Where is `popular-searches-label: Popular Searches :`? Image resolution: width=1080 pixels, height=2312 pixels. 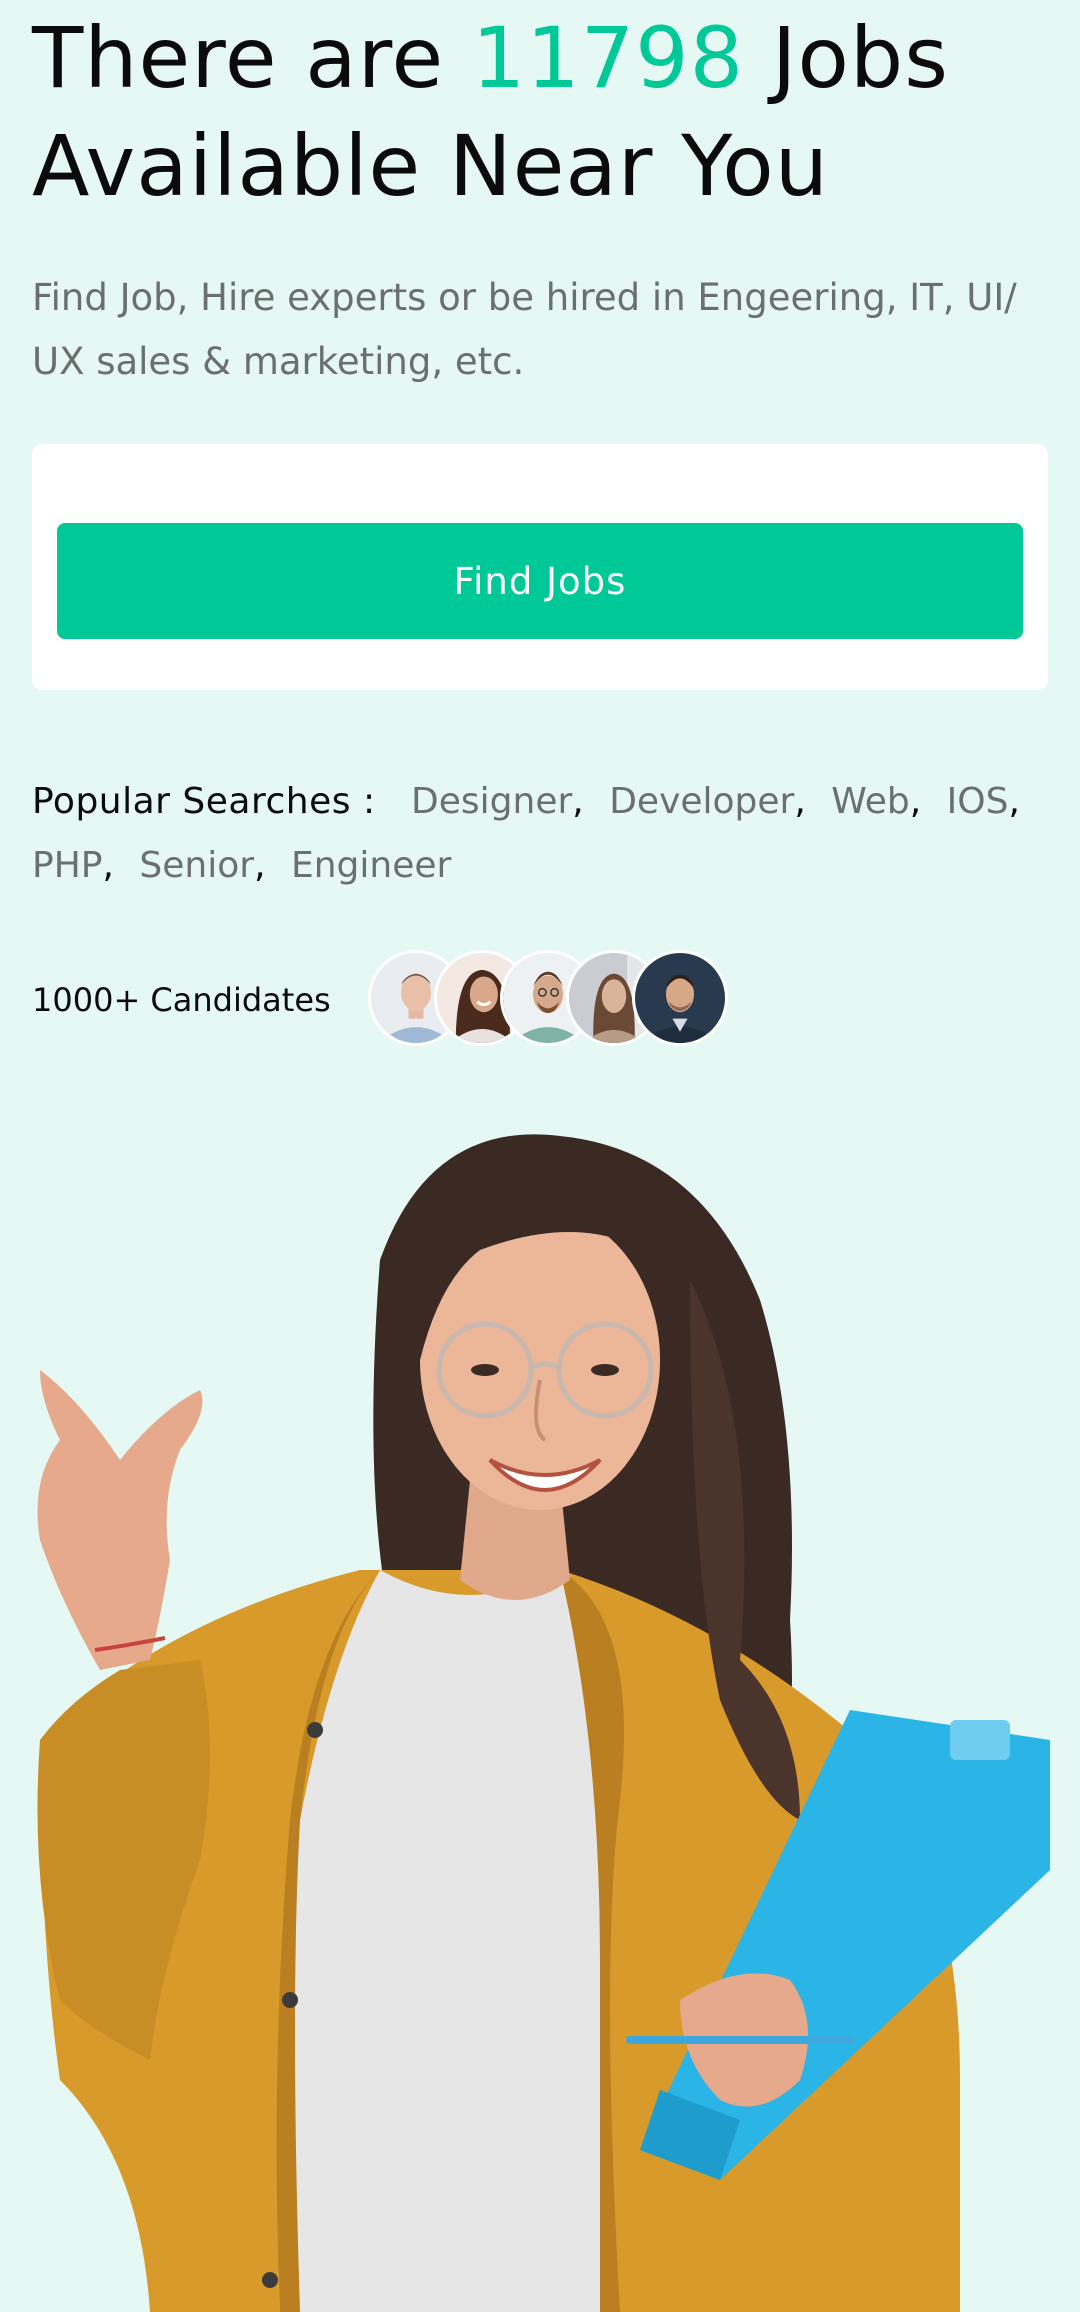 popular-searches-label: Popular Searches : is located at coordinates (204, 801).